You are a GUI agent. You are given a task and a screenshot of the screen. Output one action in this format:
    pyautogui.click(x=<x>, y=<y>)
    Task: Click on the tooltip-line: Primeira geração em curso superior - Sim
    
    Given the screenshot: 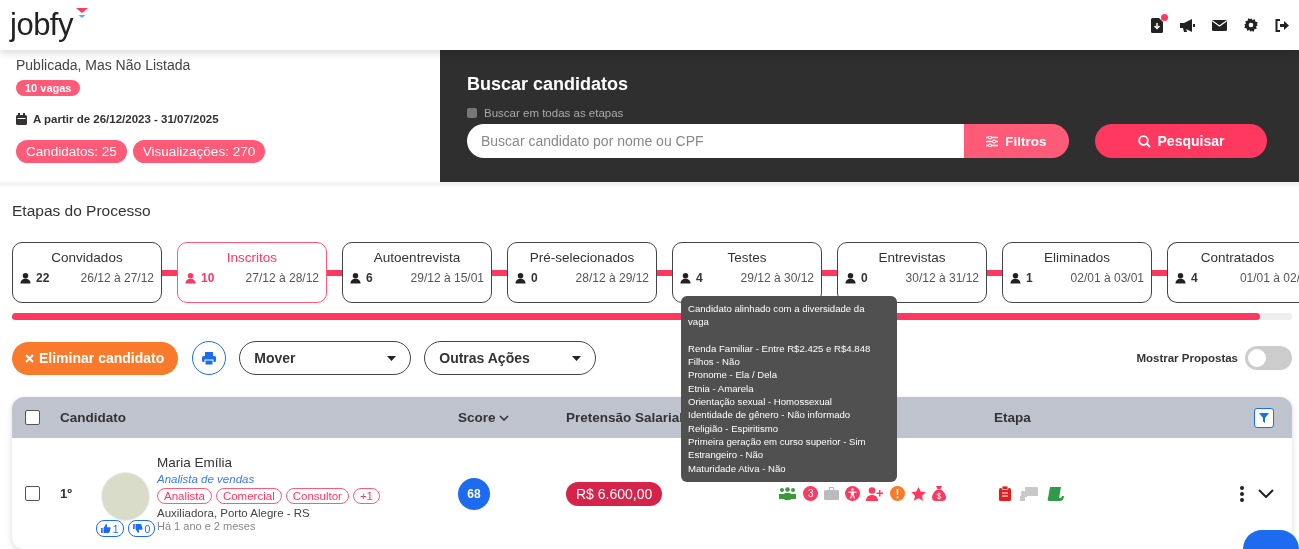 What is the action you would take?
    pyautogui.click(x=777, y=441)
    